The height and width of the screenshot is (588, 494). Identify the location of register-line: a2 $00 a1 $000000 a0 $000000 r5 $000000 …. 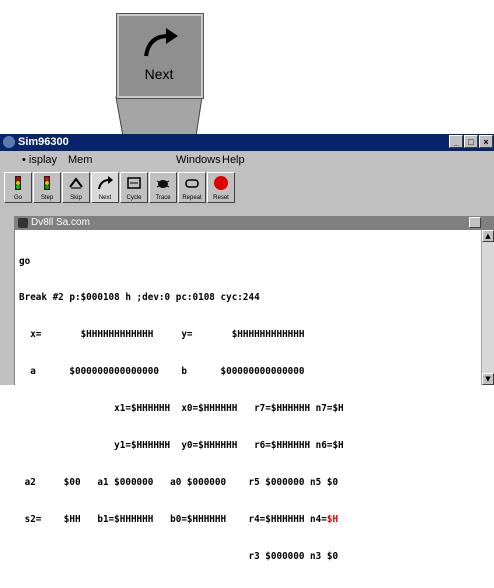
(179, 482).